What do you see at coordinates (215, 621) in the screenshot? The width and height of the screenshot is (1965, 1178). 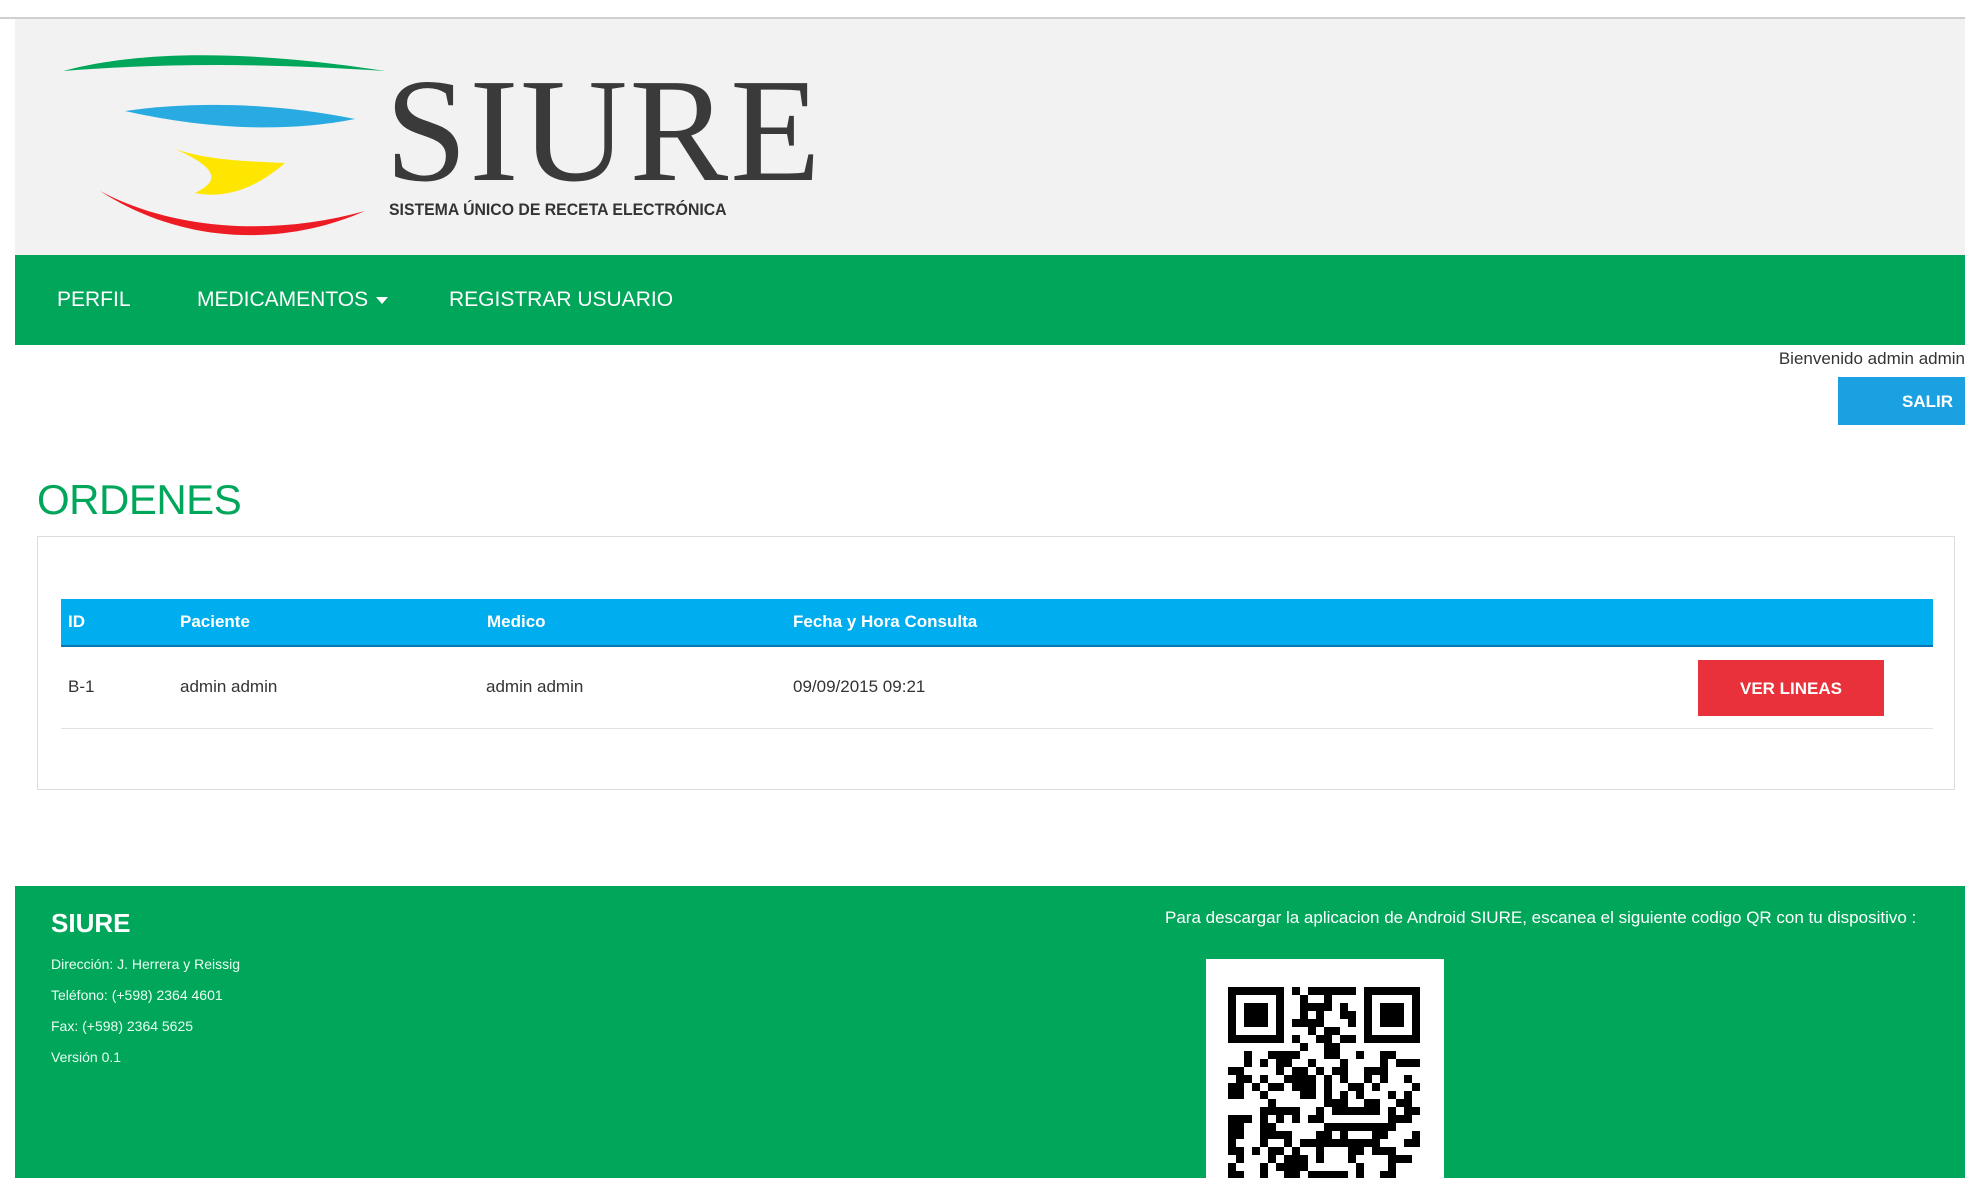 I see `column-header-paciente: Paciente` at bounding box center [215, 621].